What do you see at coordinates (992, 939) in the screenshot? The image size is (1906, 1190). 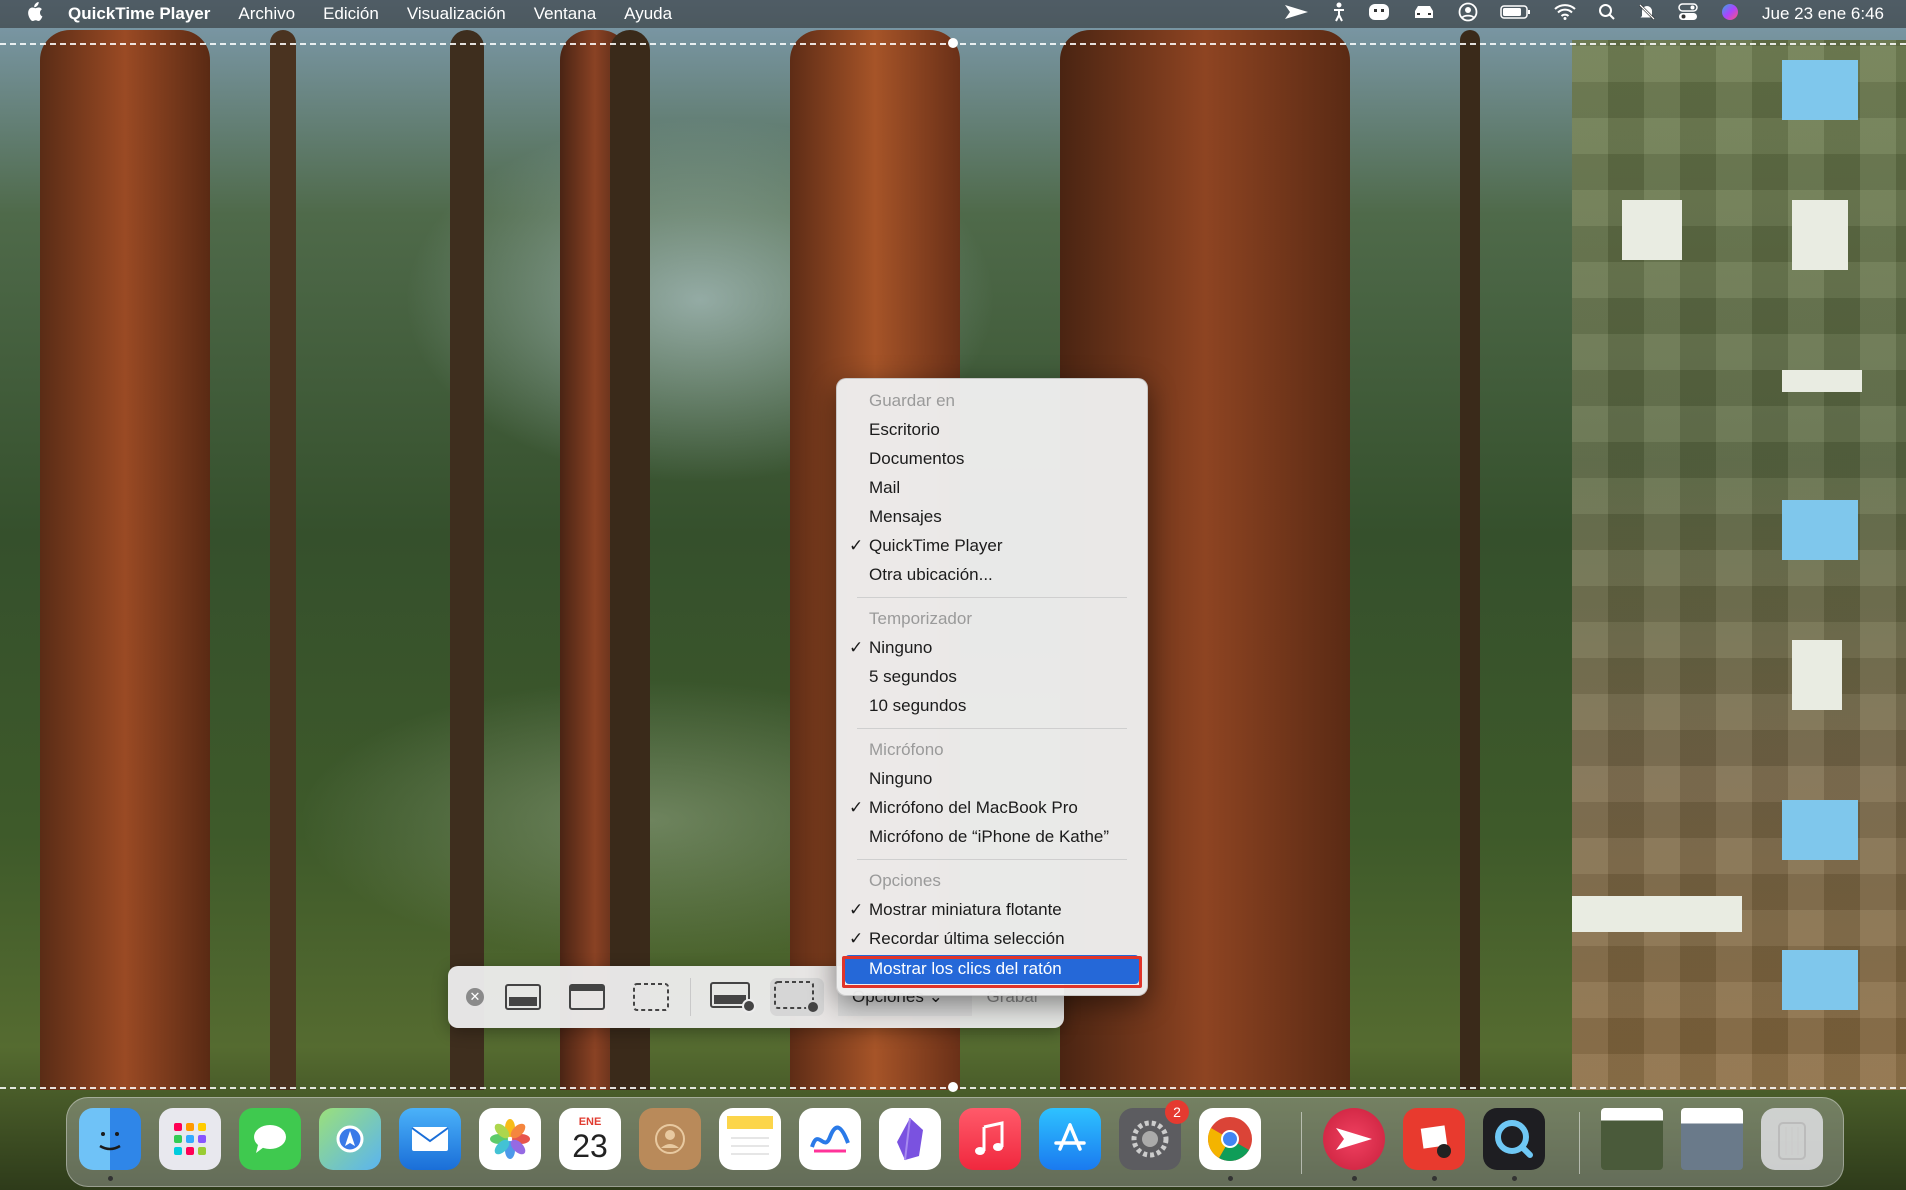 I see `menu-item-recordar-seleccion: ✓ Recordar última selección` at bounding box center [992, 939].